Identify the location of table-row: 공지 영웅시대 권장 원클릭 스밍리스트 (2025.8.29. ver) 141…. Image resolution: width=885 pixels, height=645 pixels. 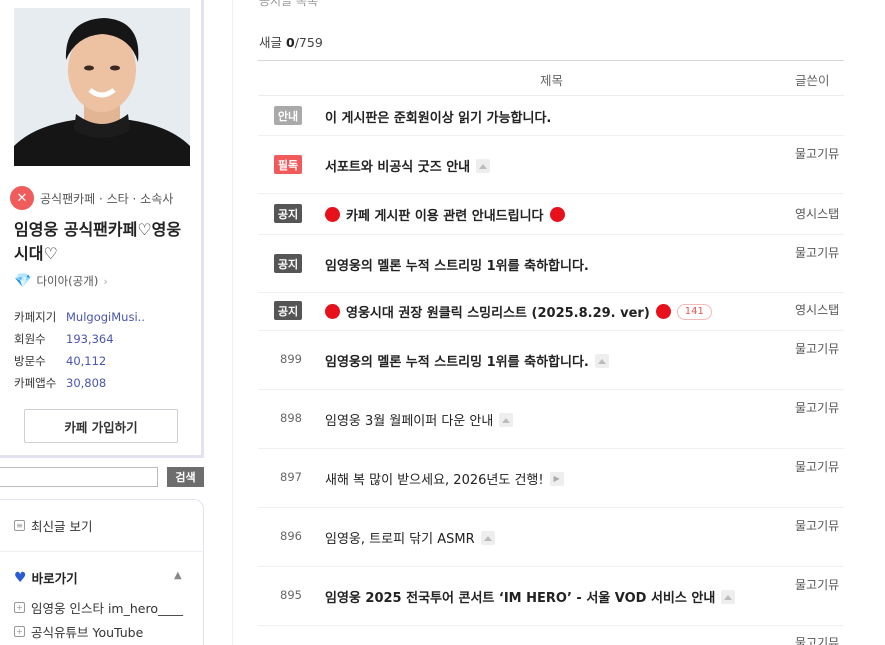
(551, 312).